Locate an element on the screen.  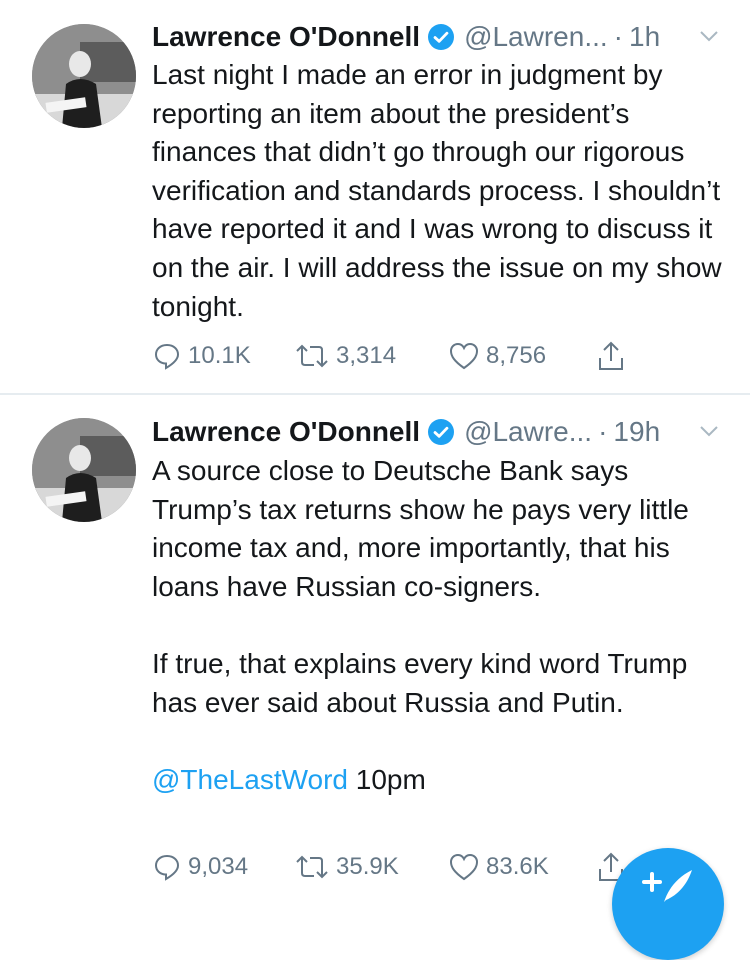
retweet-count: 35.9K is located at coordinates (367, 866).